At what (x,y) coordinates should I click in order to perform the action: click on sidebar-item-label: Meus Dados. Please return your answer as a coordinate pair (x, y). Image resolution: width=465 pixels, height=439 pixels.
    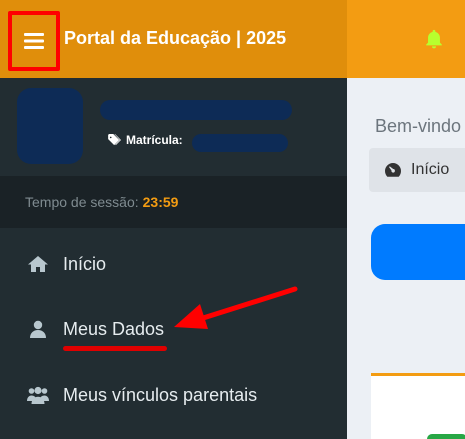
    Looking at the image, I should click on (114, 328).